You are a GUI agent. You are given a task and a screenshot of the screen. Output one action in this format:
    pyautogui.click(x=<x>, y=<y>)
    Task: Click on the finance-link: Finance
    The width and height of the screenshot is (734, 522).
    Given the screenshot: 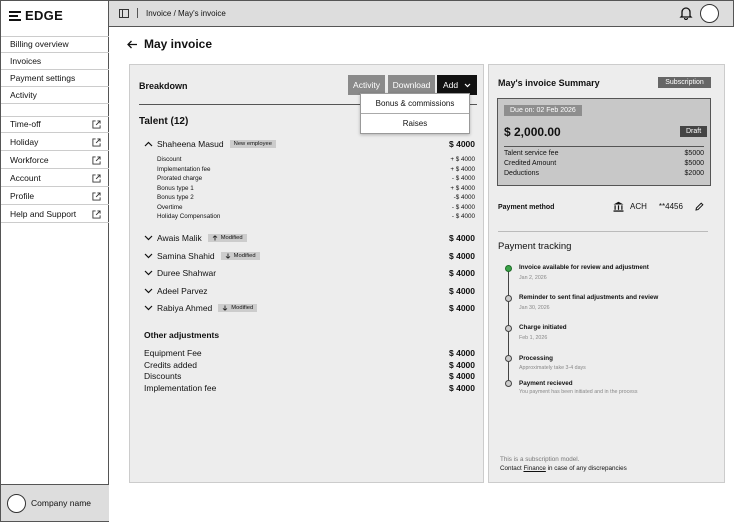 What is the action you would take?
    pyautogui.click(x=534, y=468)
    